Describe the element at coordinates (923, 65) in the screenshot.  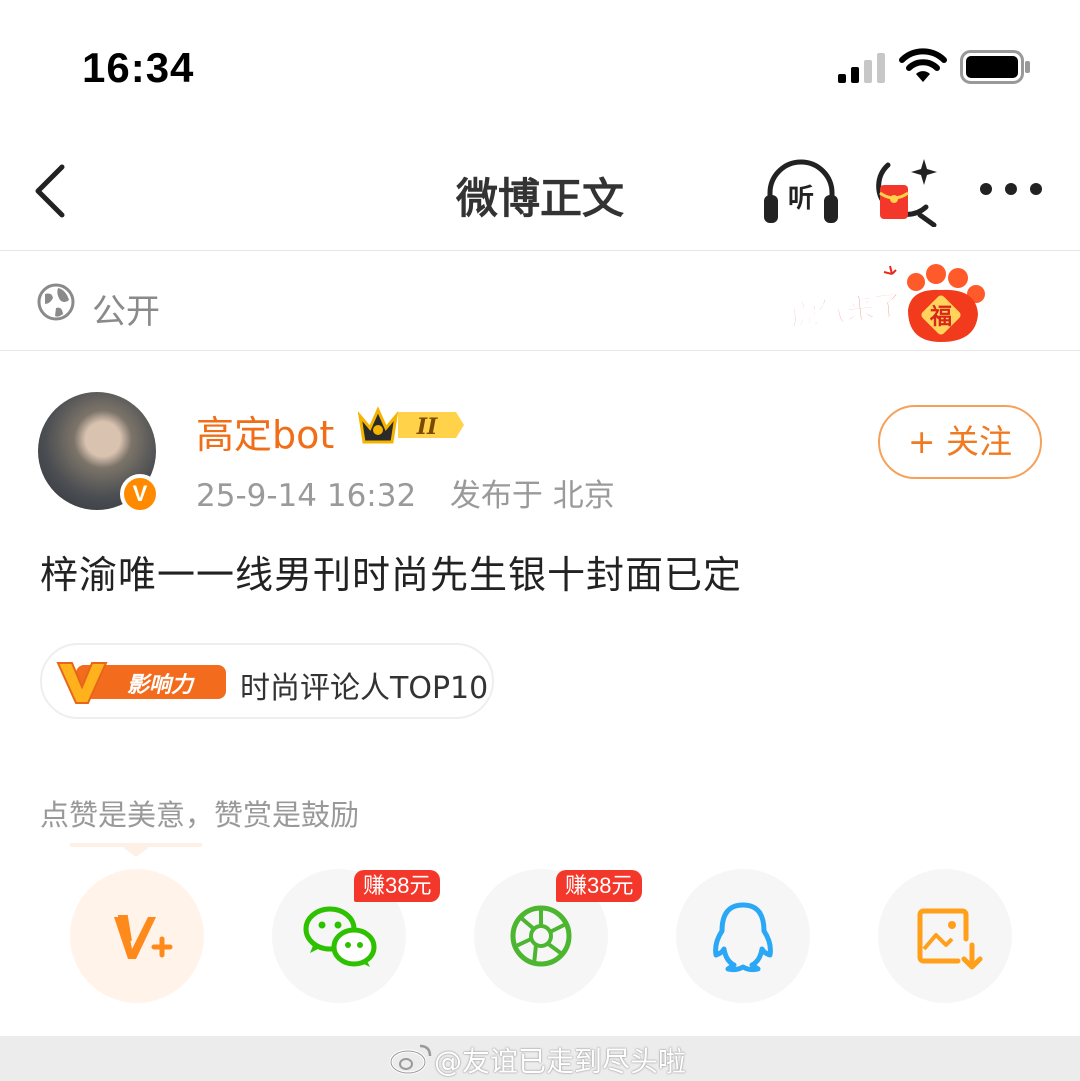
I see `wifi-icon` at that location.